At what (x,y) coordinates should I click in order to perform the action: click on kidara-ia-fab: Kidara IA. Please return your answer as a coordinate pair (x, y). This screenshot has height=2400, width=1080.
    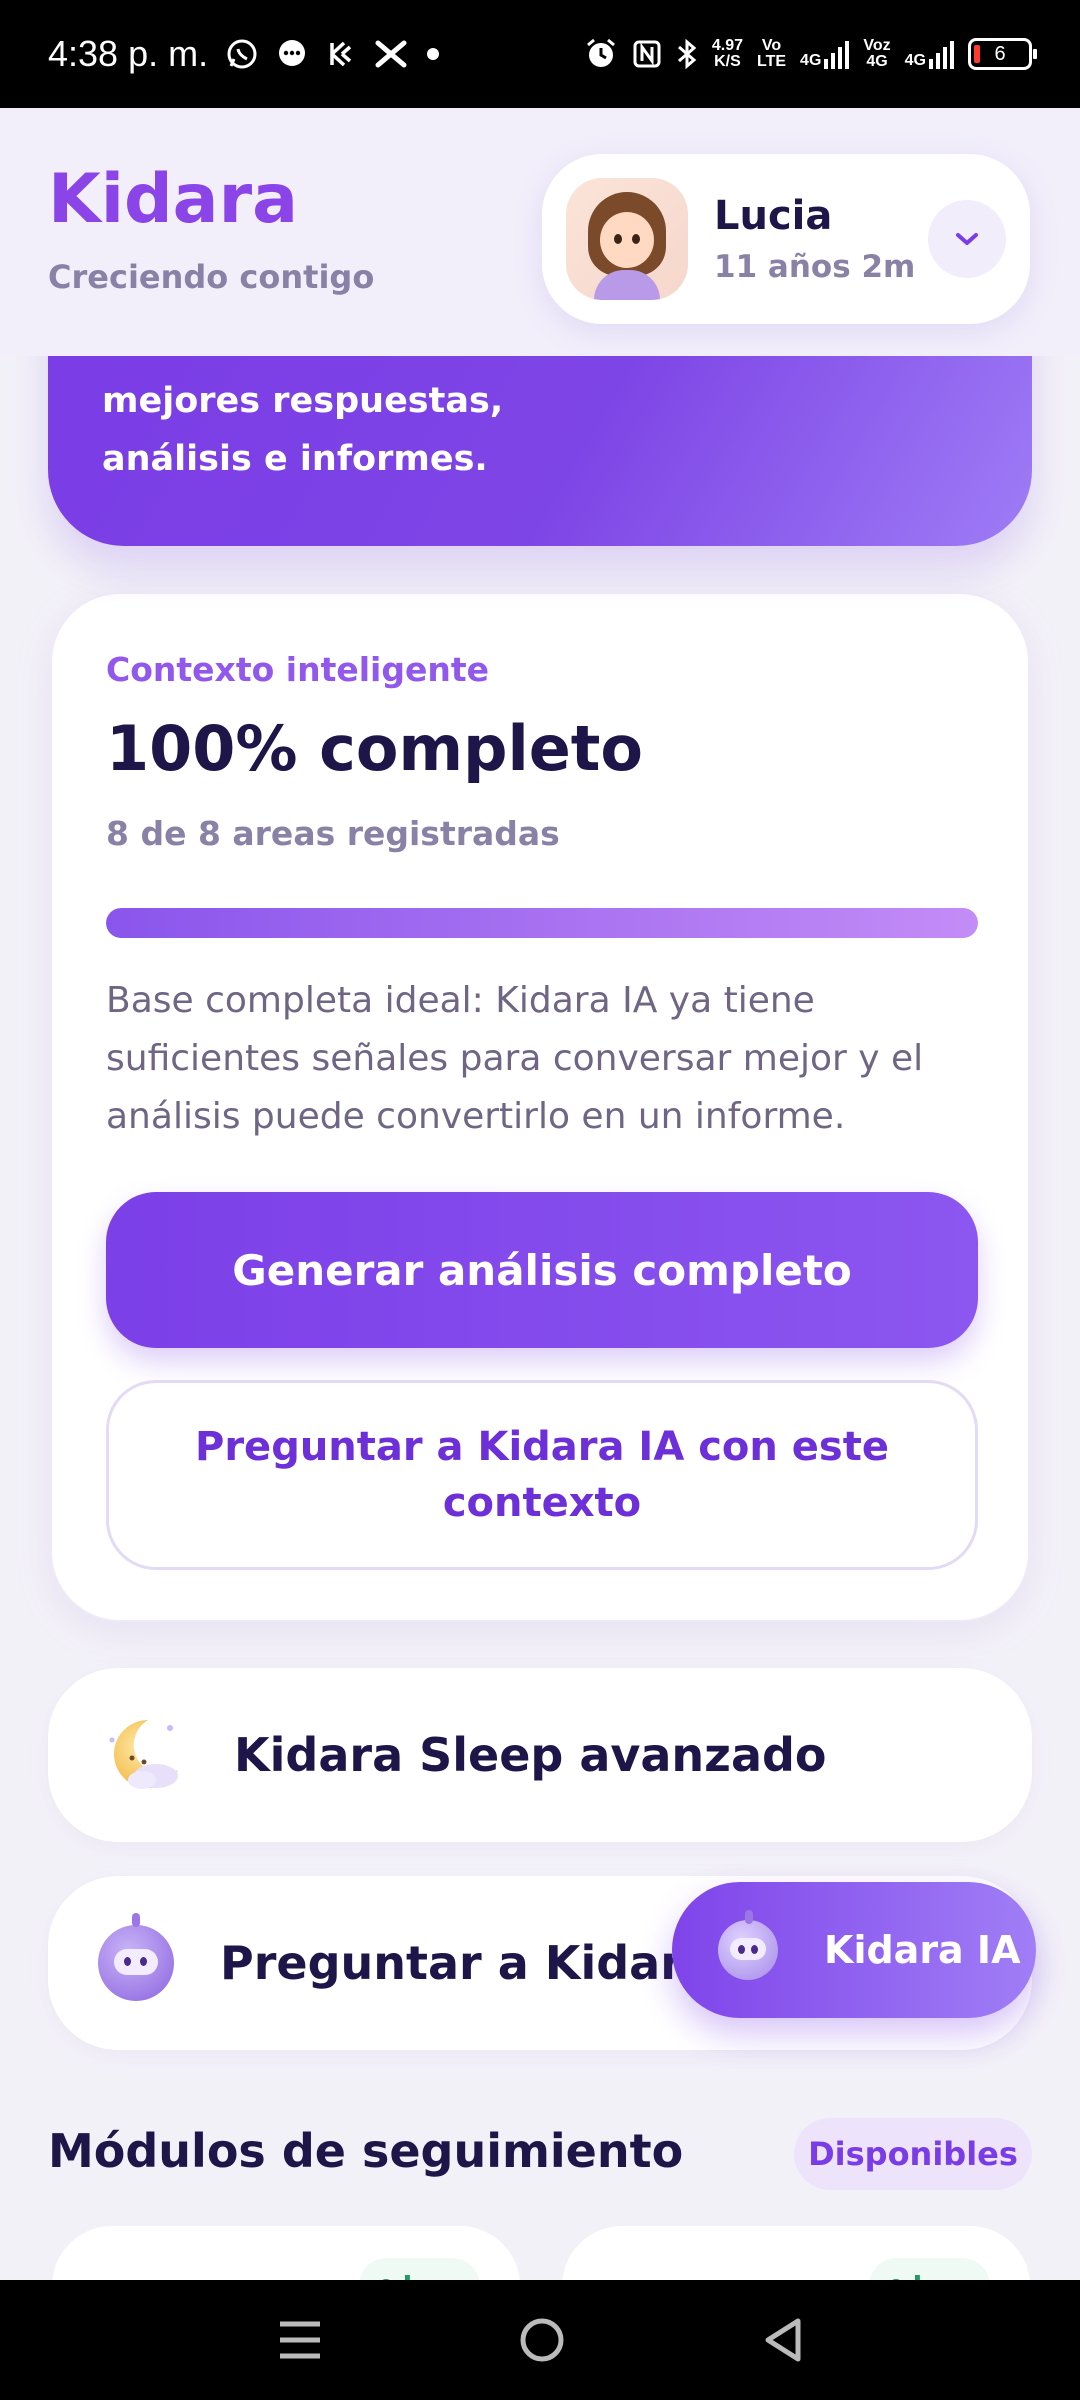
    Looking at the image, I should click on (854, 1950).